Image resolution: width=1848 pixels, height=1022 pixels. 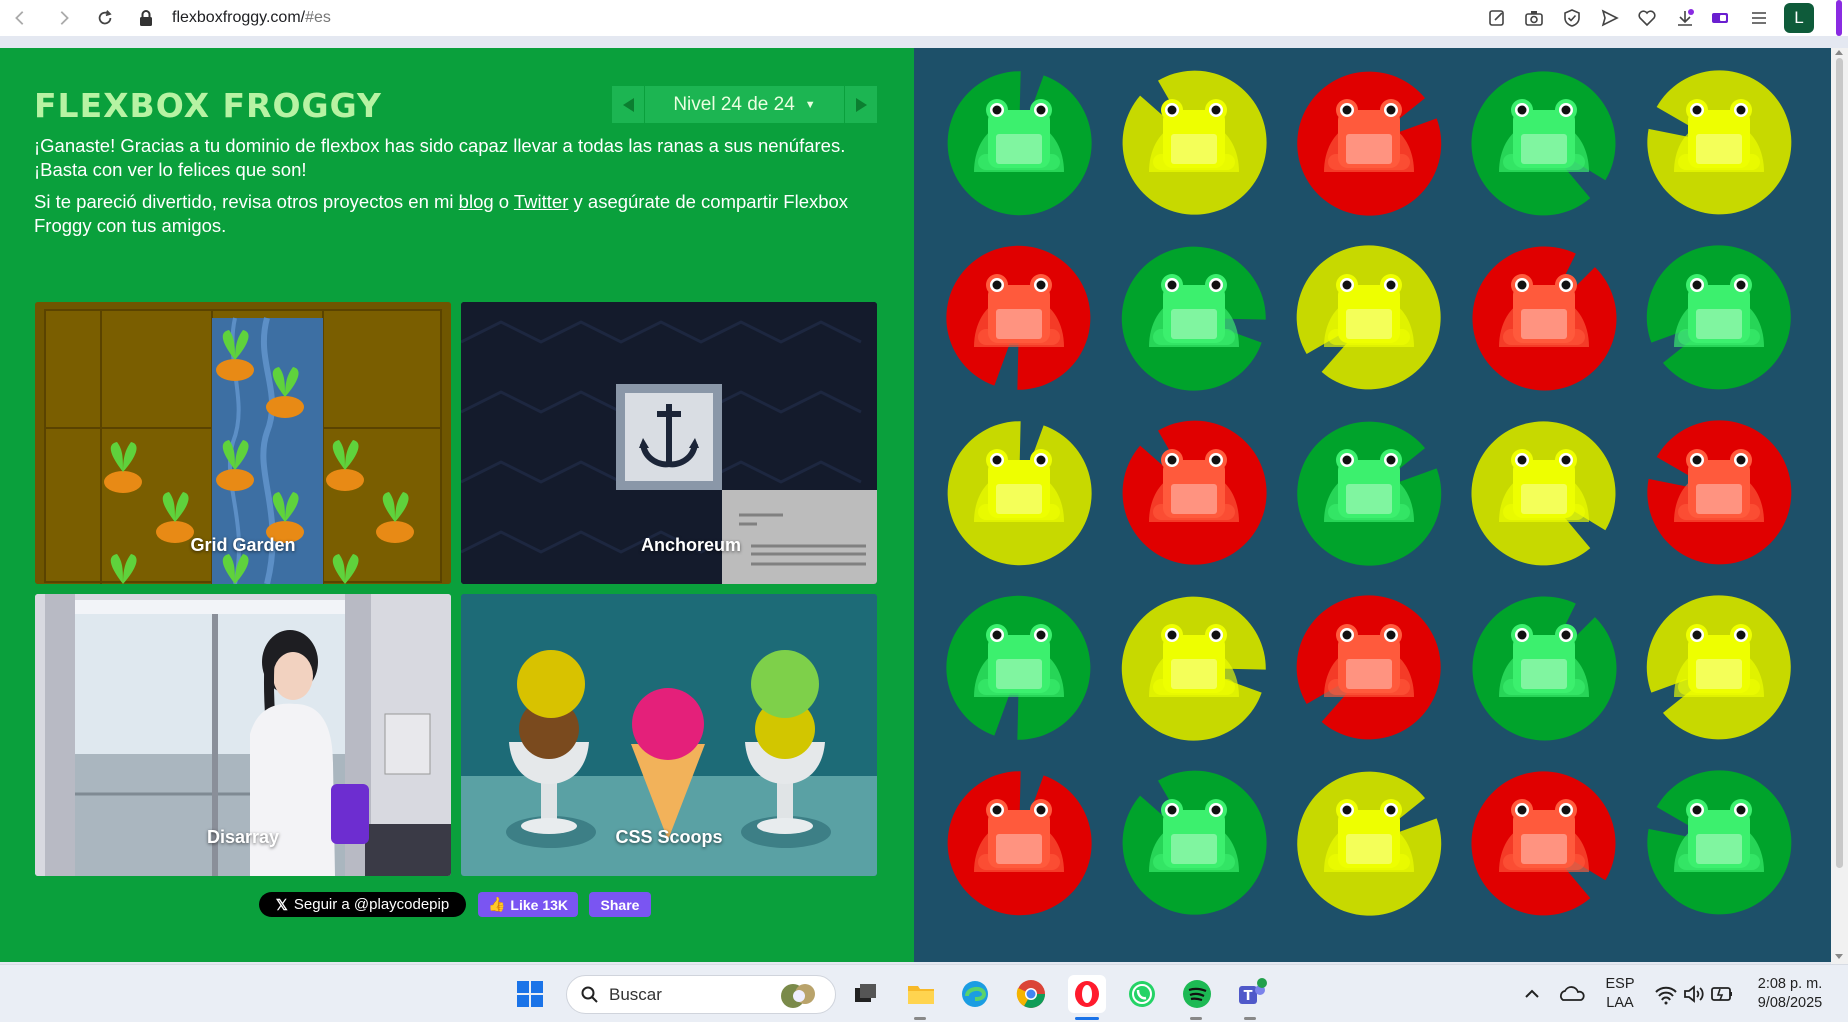 What do you see at coordinates (243, 837) in the screenshot?
I see `project-label-disarray: Disarray` at bounding box center [243, 837].